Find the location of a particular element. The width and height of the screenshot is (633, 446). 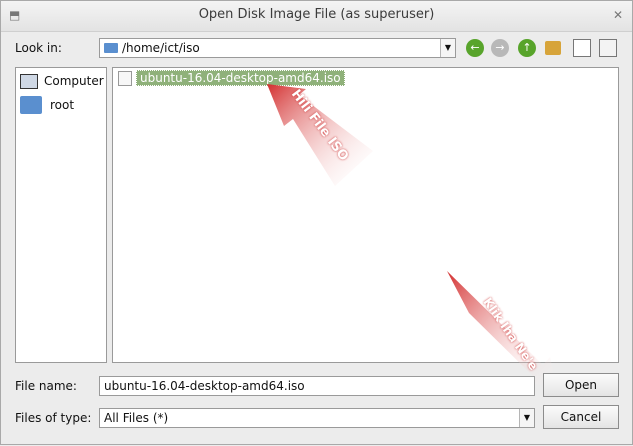

dialog-title: Open Disk Image File (as superuser) is located at coordinates (316, 14).